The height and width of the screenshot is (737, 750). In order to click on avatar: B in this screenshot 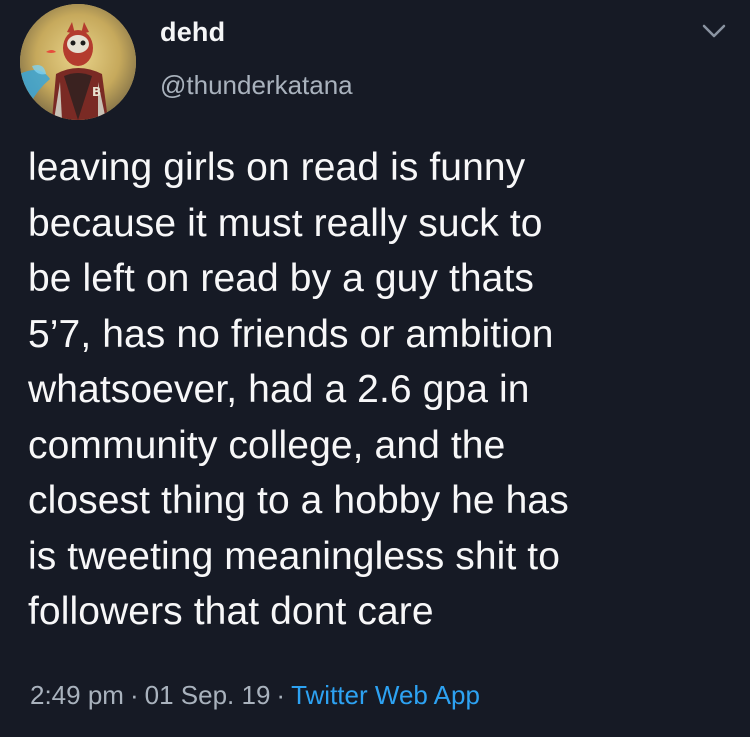, I will do `click(78, 62)`.